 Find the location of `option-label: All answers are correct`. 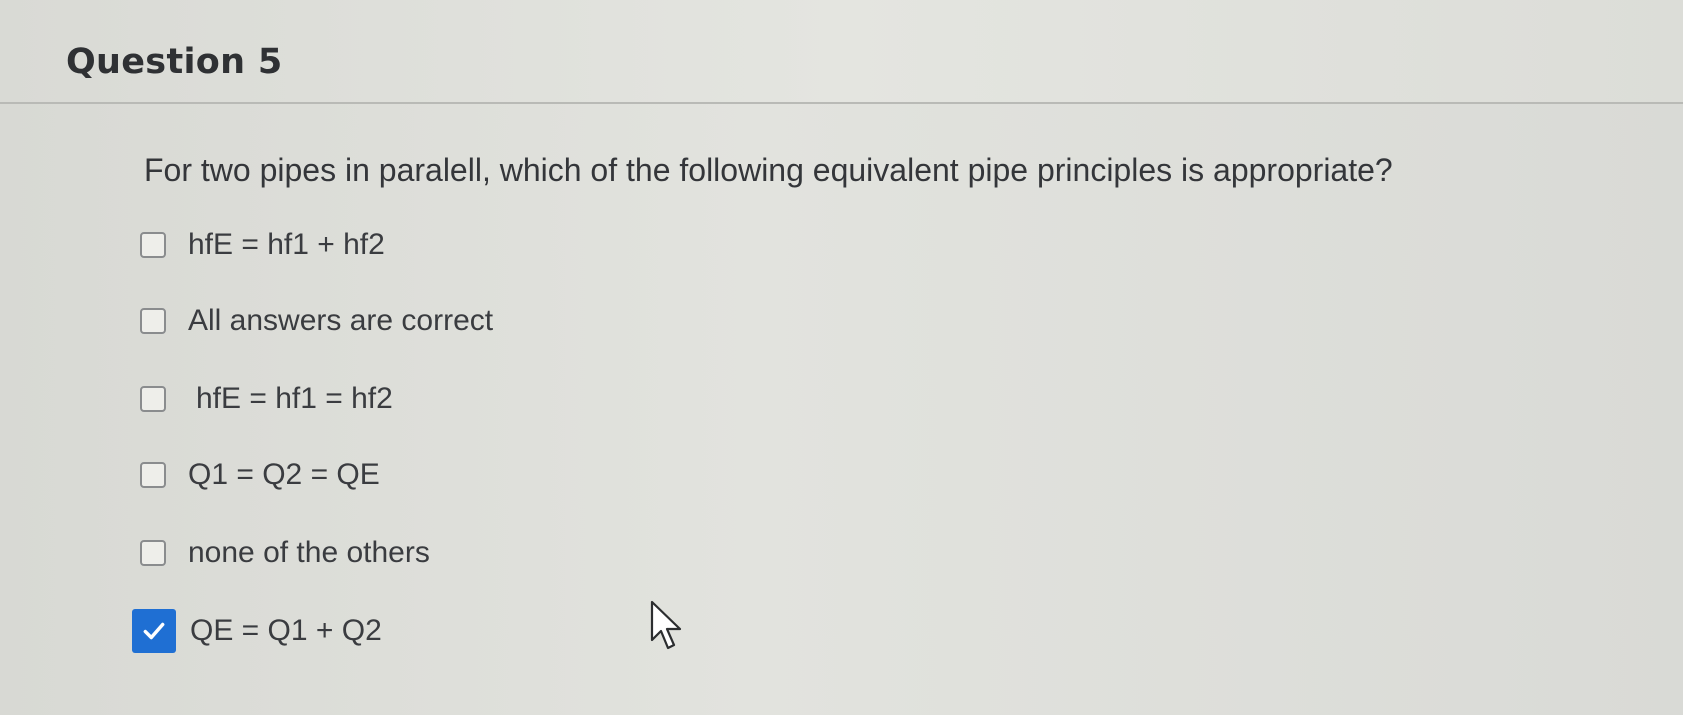

option-label: All answers are correct is located at coordinates (341, 320).